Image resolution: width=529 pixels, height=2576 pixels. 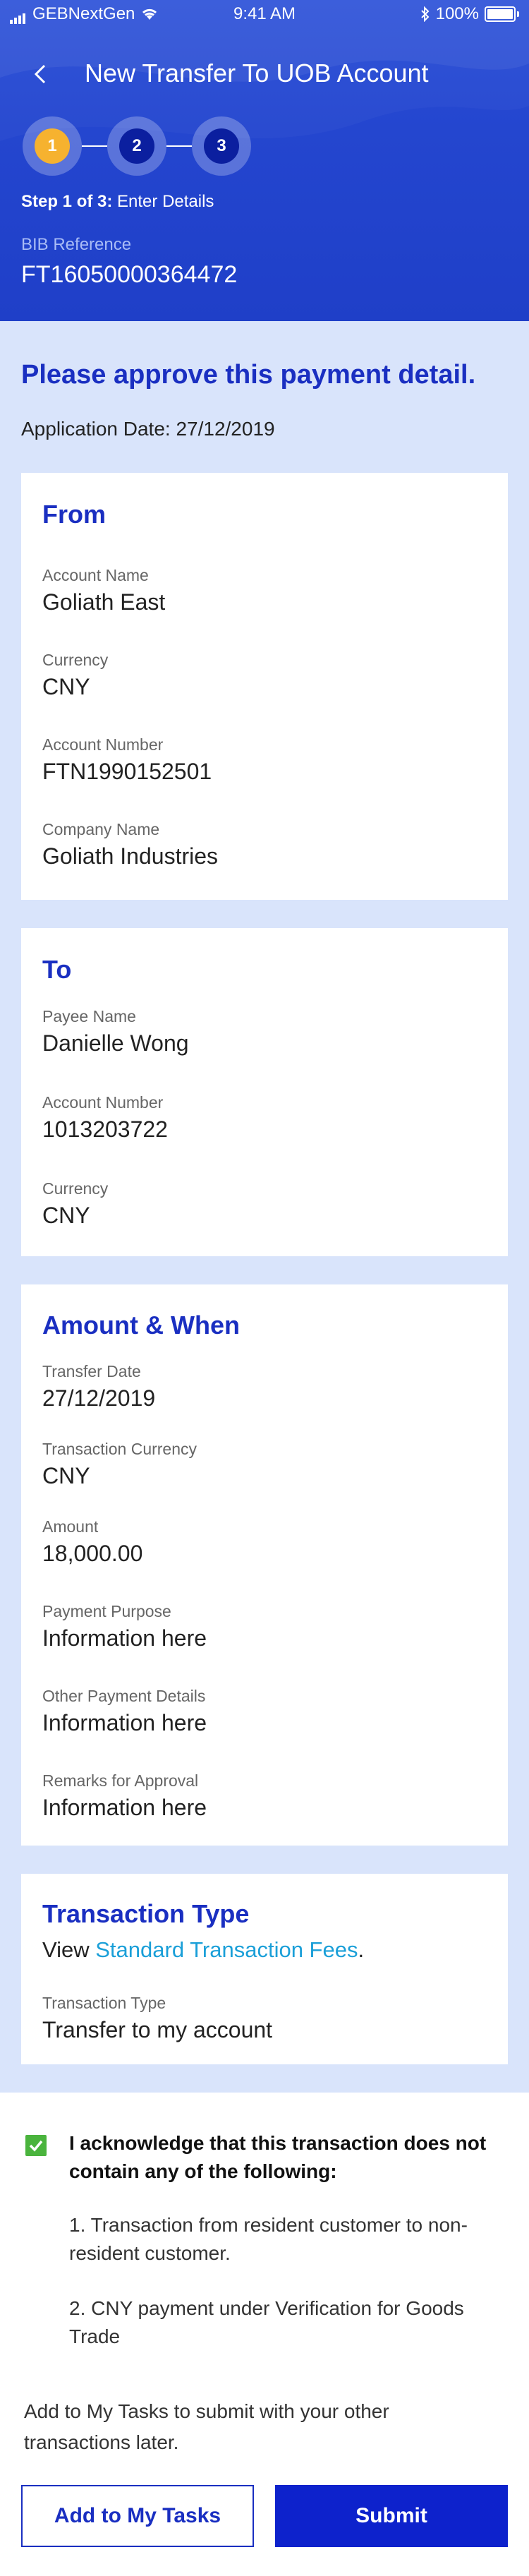 I want to click on standard-fees-link: Standard Transaction Fees, so click(x=227, y=1949).